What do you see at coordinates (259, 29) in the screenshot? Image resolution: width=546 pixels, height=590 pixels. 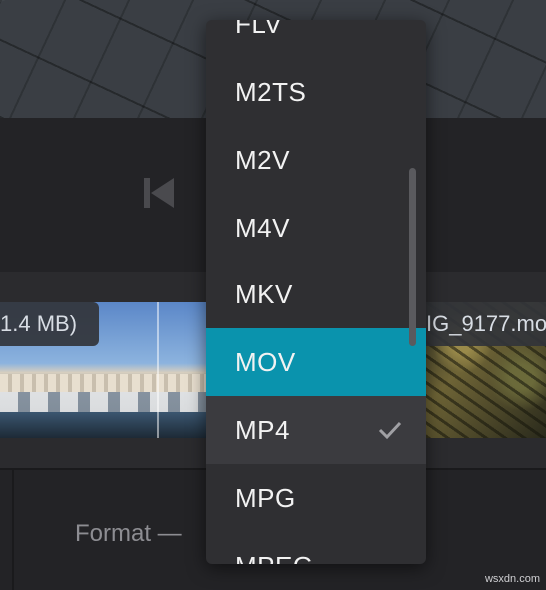 I see `option-label: FLV` at bounding box center [259, 29].